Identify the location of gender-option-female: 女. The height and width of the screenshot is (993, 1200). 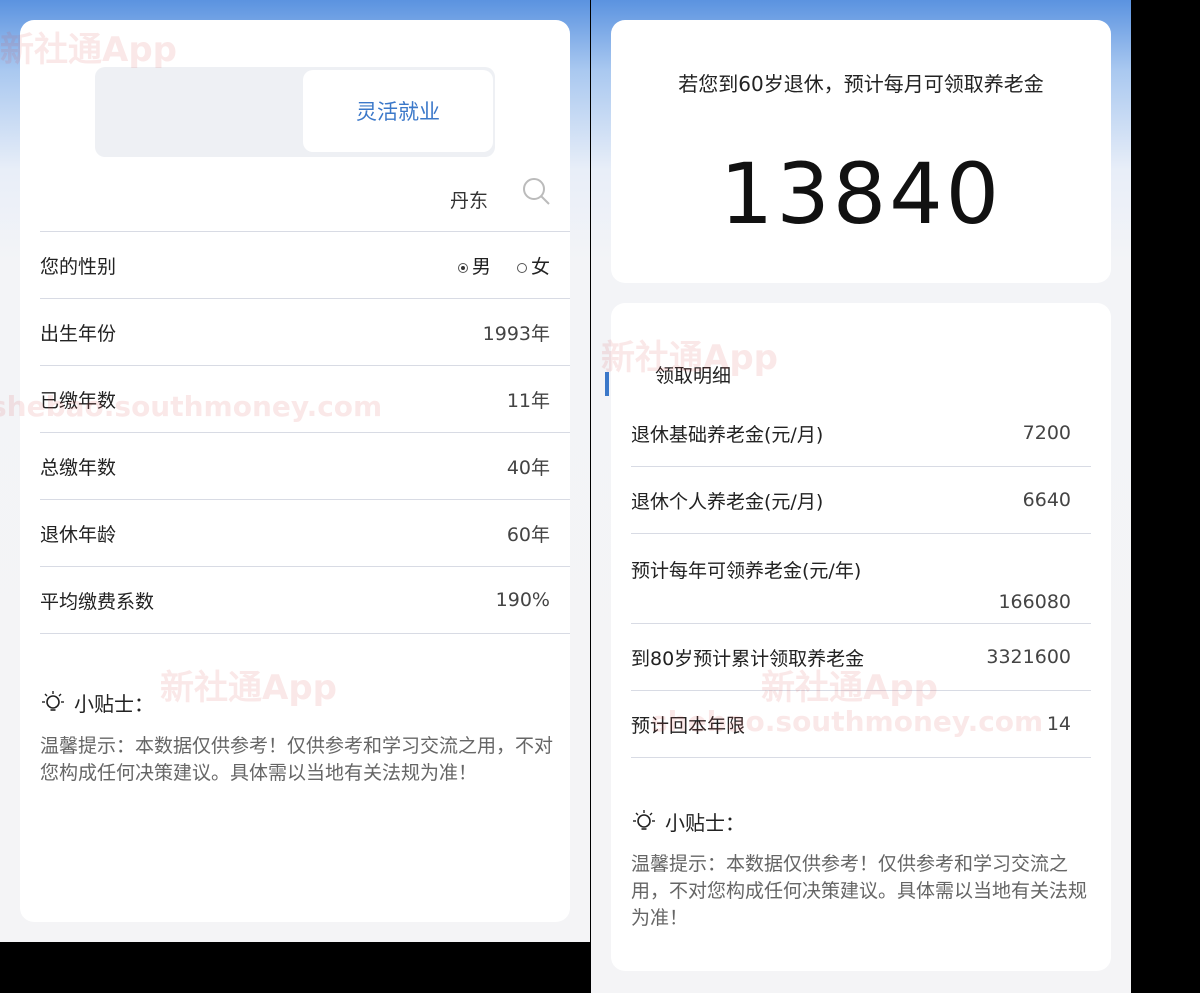
(540, 266).